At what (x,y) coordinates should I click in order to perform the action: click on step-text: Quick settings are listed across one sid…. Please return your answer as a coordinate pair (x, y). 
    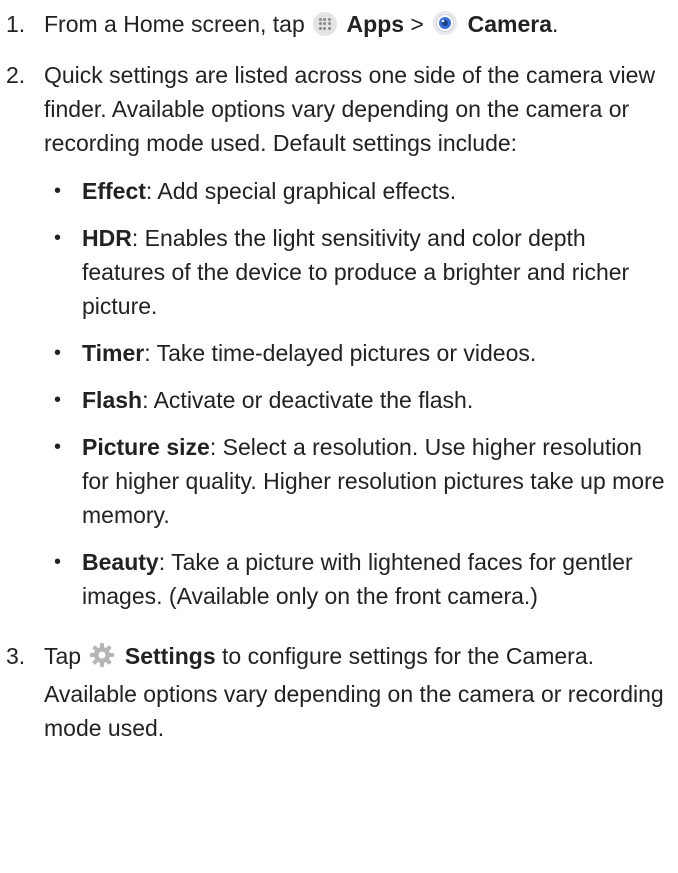
    Looking at the image, I should click on (350, 109).